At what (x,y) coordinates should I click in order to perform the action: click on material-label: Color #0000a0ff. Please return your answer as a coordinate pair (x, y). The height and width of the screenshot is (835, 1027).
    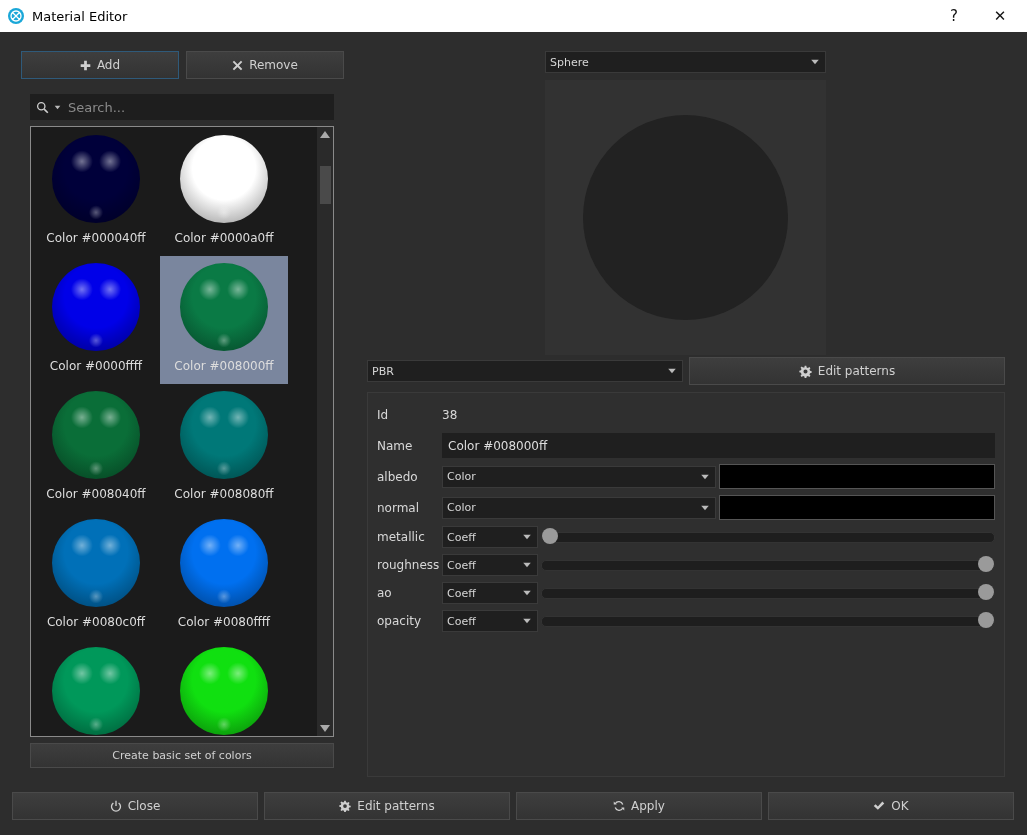
    Looking at the image, I should click on (224, 238).